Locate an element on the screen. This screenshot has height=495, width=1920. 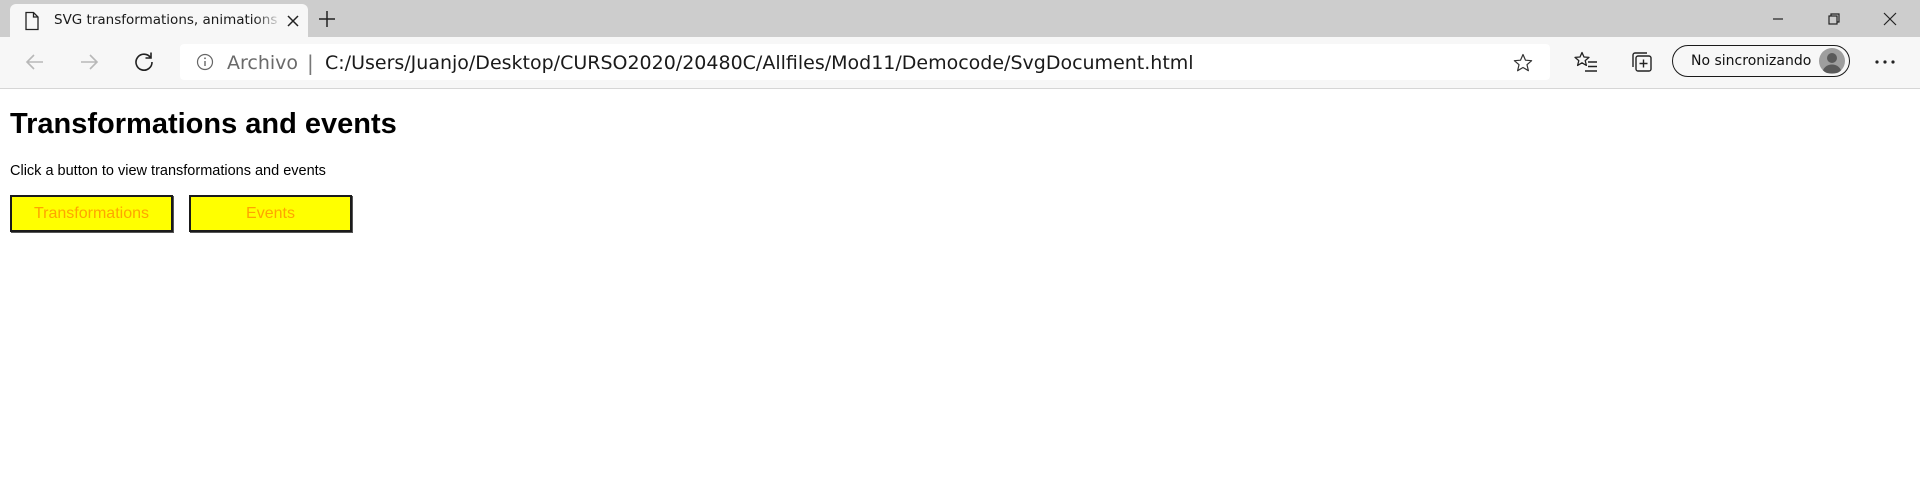
page-icon is located at coordinates (32, 21).